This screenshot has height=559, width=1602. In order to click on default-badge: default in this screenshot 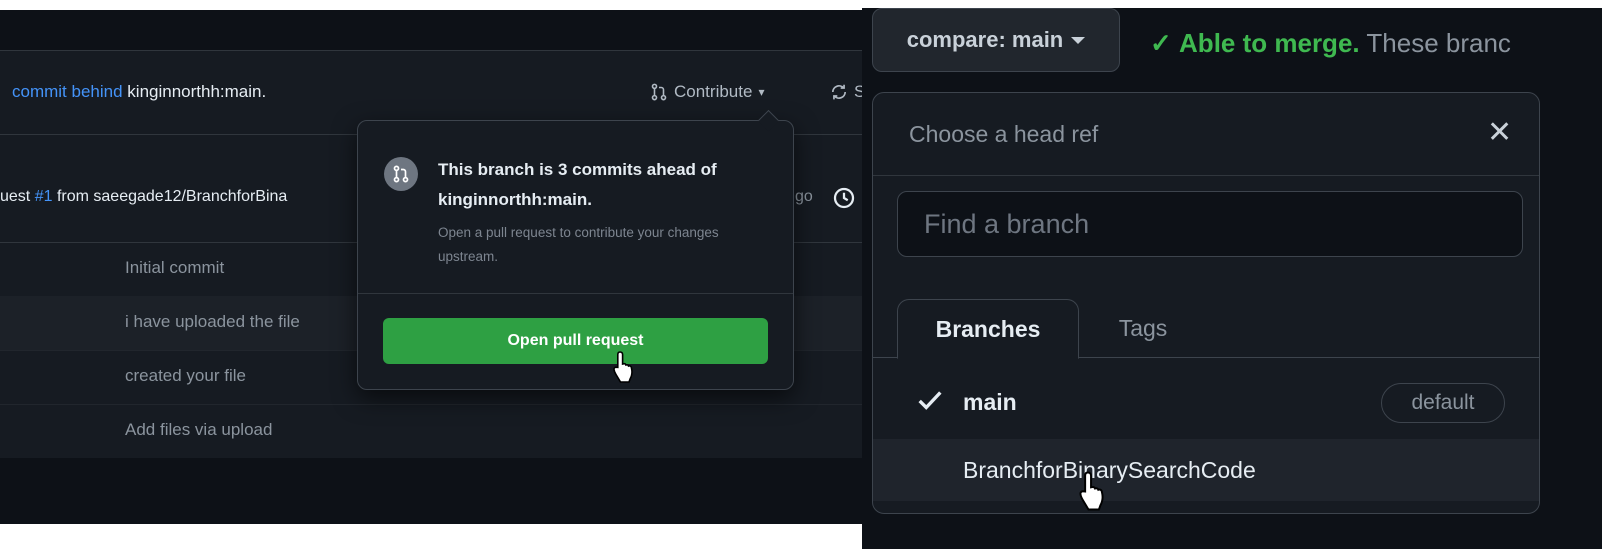, I will do `click(1443, 403)`.